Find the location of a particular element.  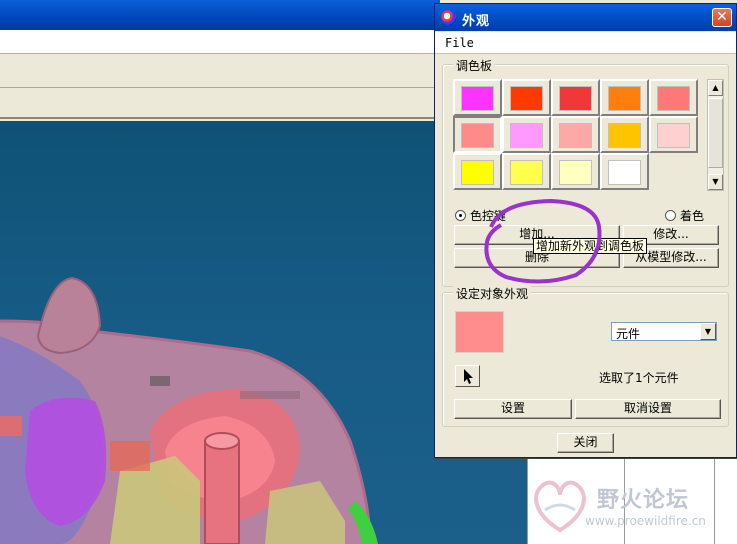

unset-button: 取消设置 is located at coordinates (648, 409).